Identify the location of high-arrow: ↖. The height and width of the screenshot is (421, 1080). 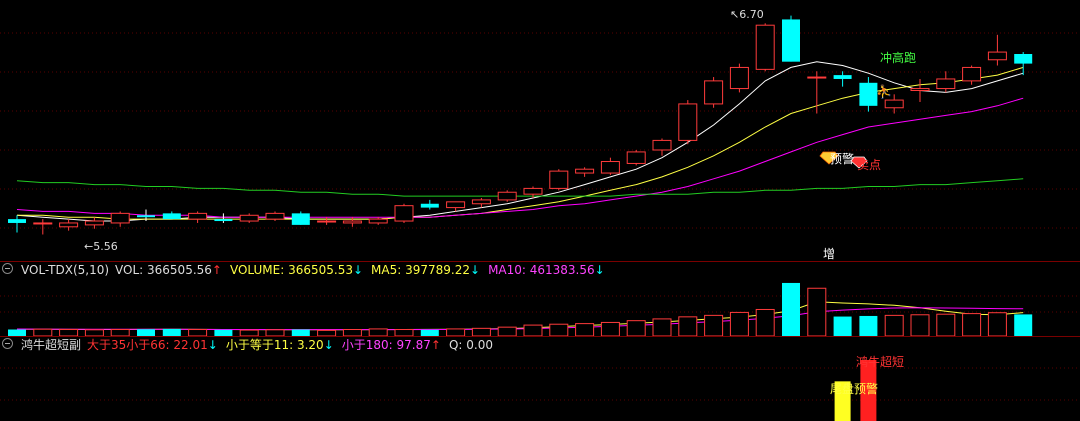
(734, 14).